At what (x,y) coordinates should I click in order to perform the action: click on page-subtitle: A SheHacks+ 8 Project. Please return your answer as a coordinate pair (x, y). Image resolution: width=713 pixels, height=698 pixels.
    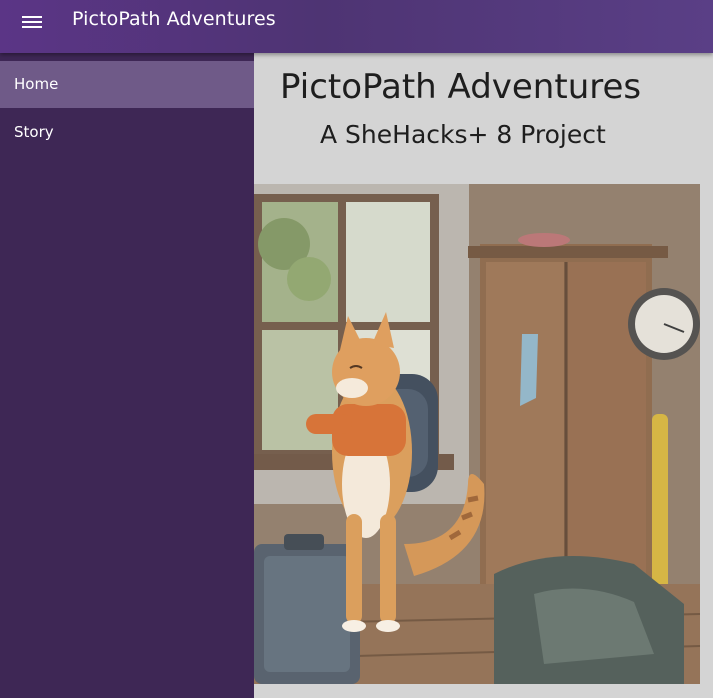
    Looking at the image, I should click on (463, 134).